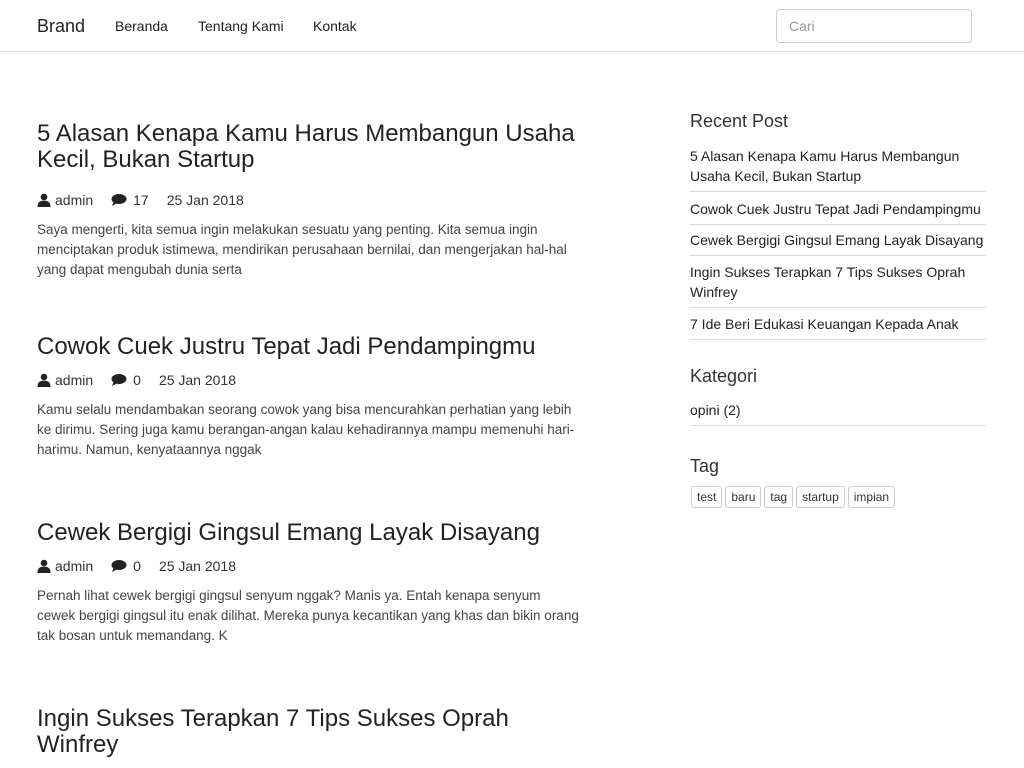  Describe the element at coordinates (141, 200) in the screenshot. I see `post-comment-count: 17` at that location.